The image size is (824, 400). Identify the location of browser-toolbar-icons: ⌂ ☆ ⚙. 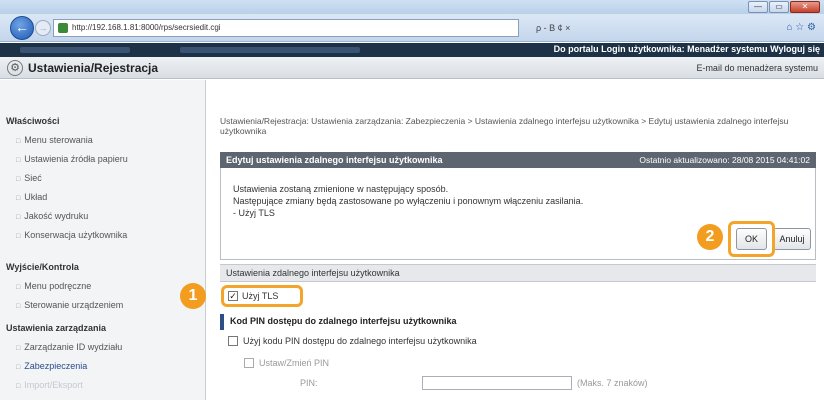
(760, 28).